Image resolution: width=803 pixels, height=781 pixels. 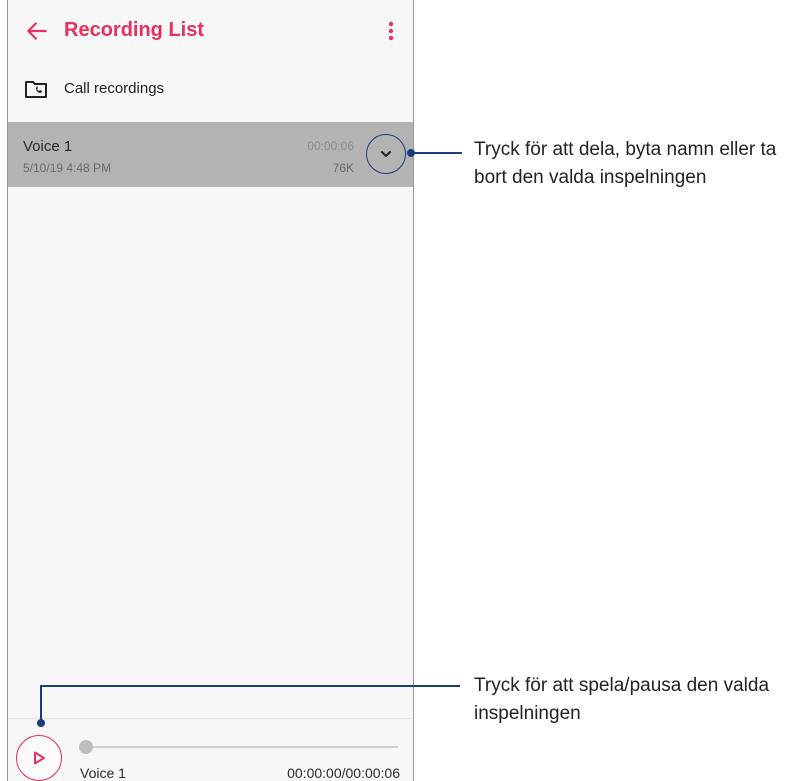 I want to click on more-vertical-icon, so click(x=391, y=31).